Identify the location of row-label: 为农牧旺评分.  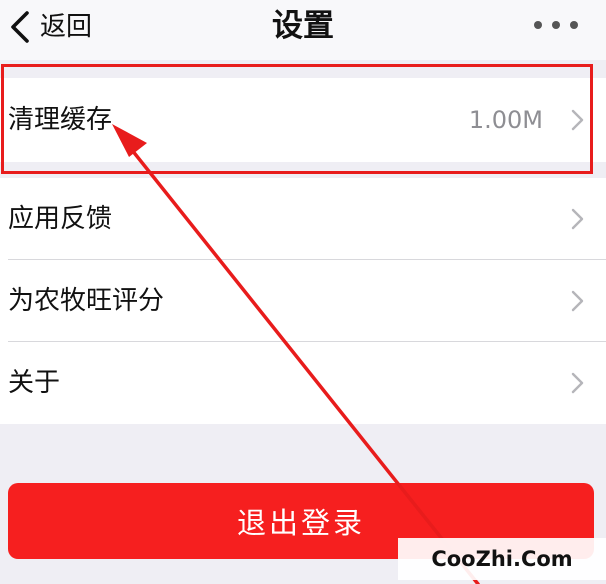
(86, 301).